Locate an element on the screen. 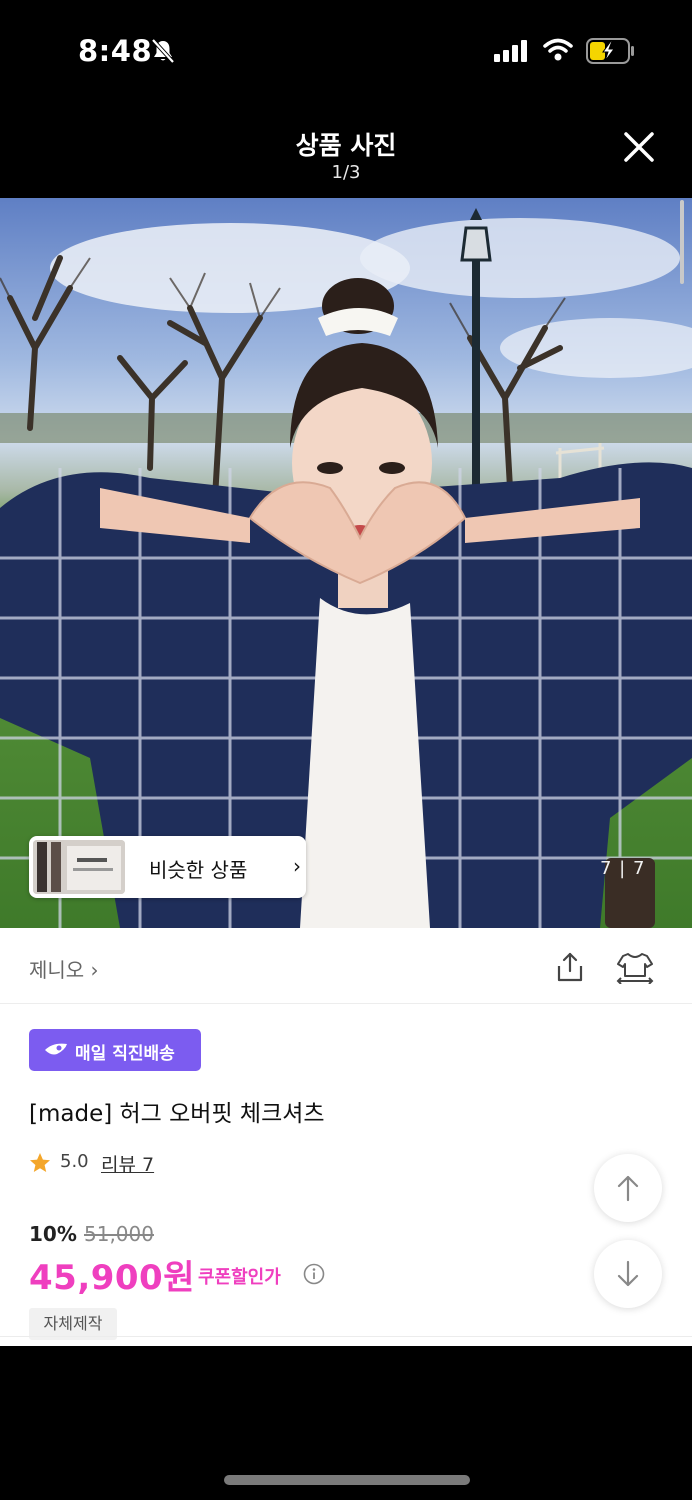 This screenshot has height=1500, width=692. bell-slash-icon is located at coordinates (163, 53).